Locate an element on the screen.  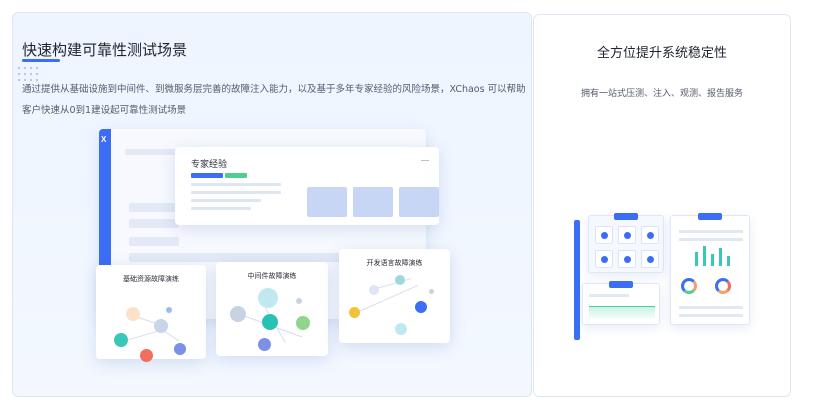
infrastructure-chaos-panel: 基础资源故障演练 is located at coordinates (151, 313).